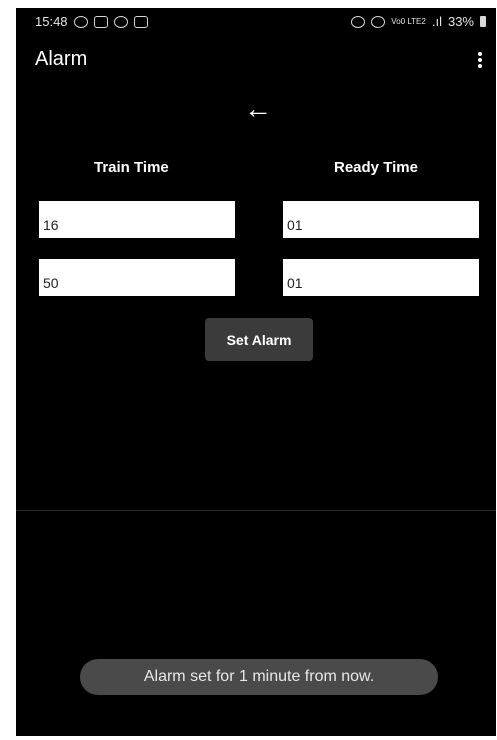 The height and width of the screenshot is (740, 497). What do you see at coordinates (80, 21) in the screenshot?
I see `whatsapp-icon` at bounding box center [80, 21].